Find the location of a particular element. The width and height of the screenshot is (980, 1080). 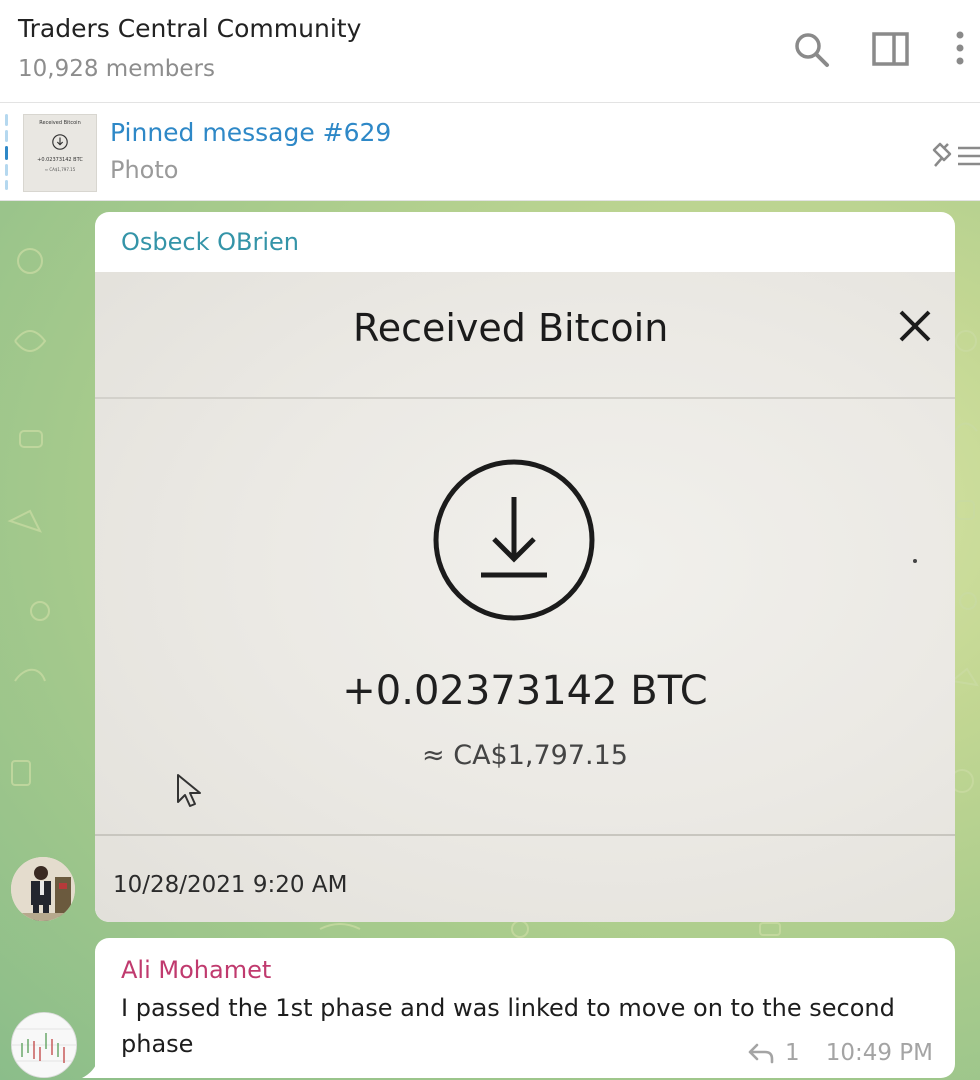

pinned-list-icon is located at coordinates (955, 155).